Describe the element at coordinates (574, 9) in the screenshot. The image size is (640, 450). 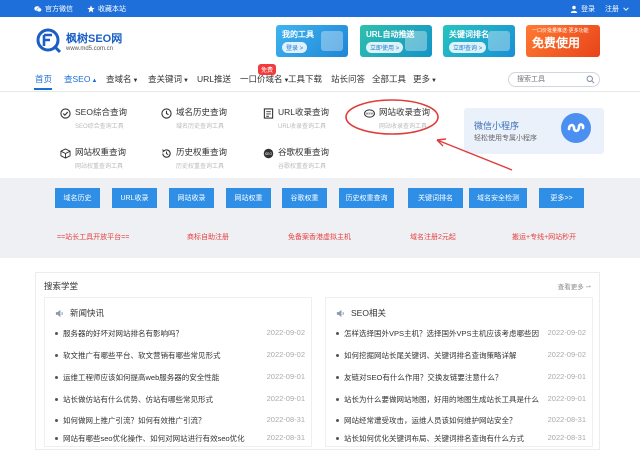
I see `user-icon` at that location.